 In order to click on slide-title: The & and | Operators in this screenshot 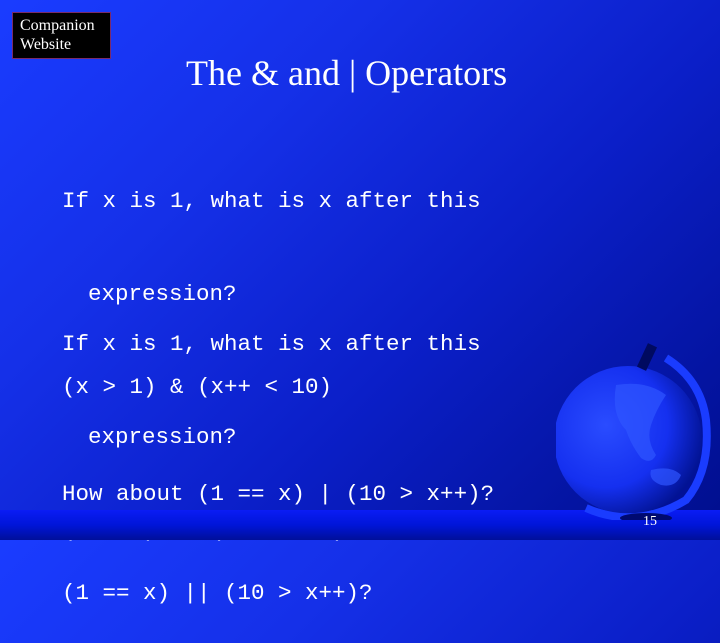, I will do `click(347, 73)`.